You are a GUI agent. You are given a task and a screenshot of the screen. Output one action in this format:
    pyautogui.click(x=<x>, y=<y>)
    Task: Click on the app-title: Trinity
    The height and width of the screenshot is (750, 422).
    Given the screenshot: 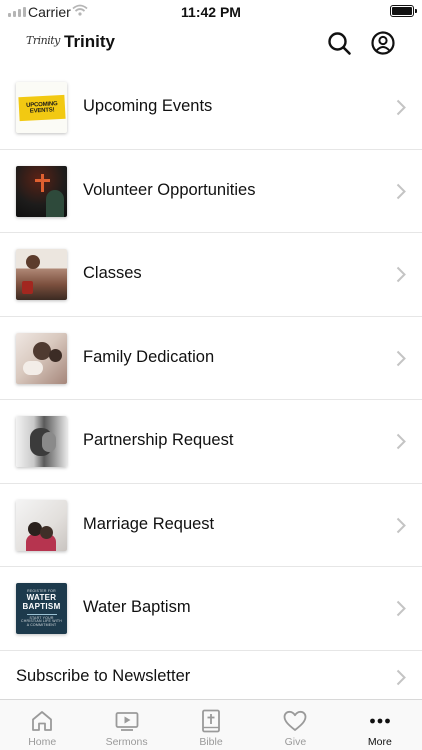 What is the action you would take?
    pyautogui.click(x=90, y=41)
    